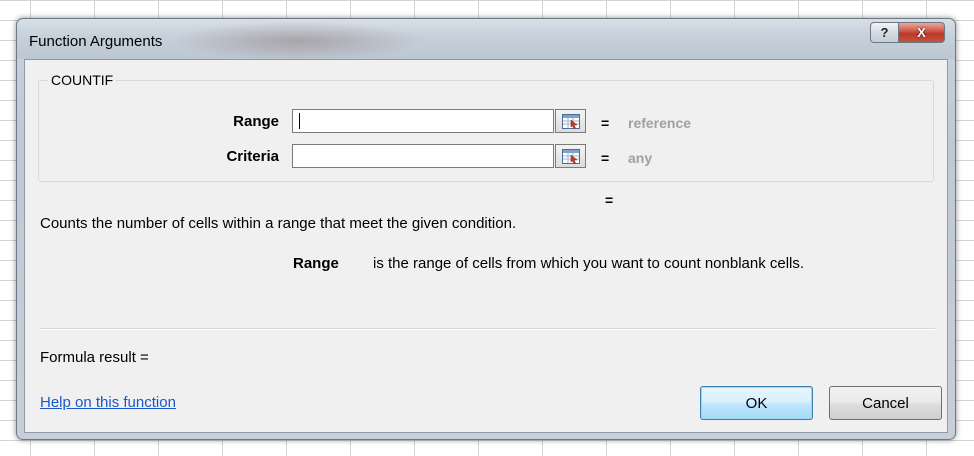  I want to click on cancel-button-label: Cancel, so click(885, 403).